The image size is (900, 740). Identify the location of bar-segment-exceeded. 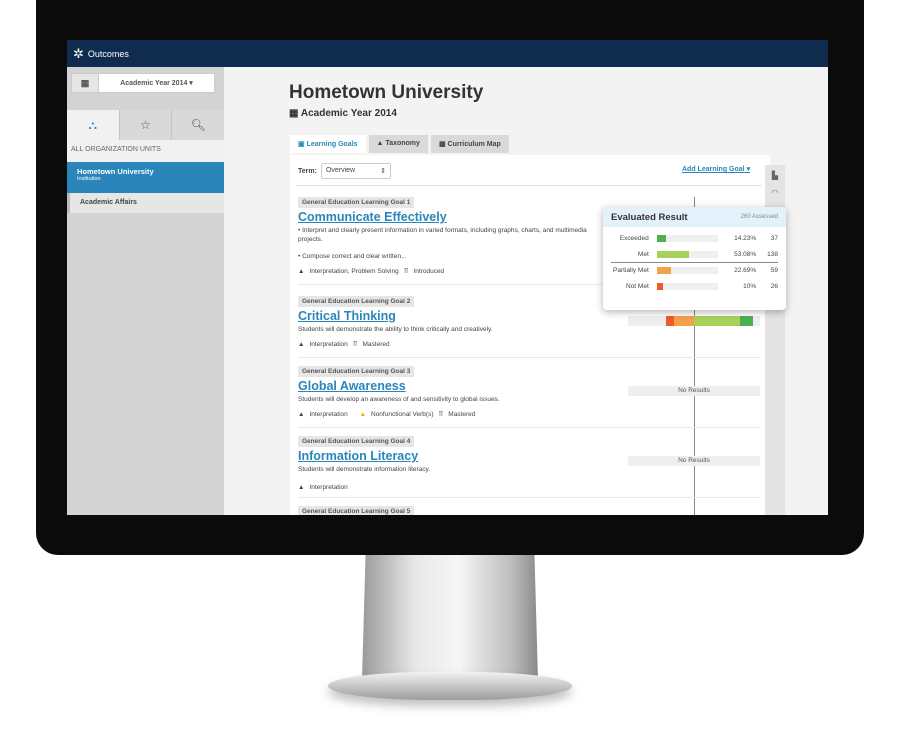
(746, 321).